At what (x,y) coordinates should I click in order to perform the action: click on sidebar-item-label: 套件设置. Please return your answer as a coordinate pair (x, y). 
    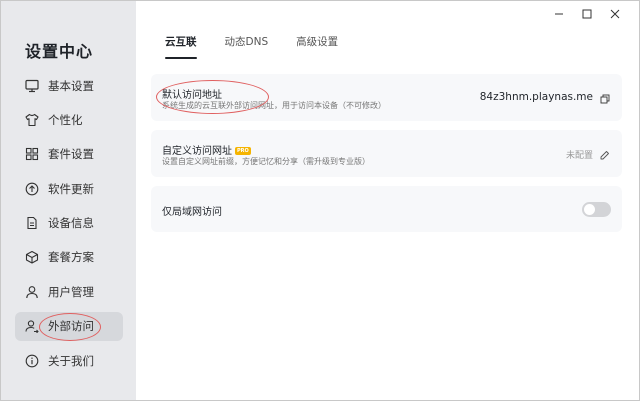
    Looking at the image, I should click on (71, 154).